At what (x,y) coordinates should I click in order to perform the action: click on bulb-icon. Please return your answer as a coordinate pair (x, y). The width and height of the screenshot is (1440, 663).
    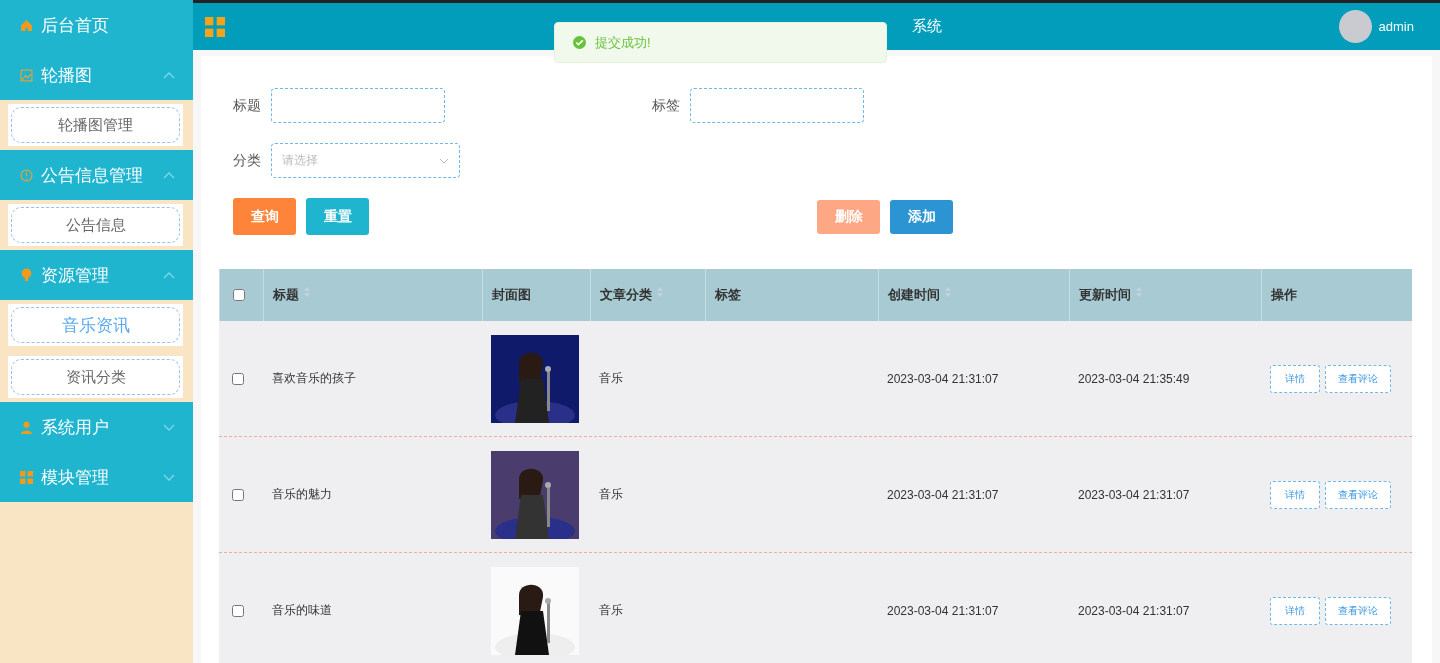
    Looking at the image, I should click on (26, 275).